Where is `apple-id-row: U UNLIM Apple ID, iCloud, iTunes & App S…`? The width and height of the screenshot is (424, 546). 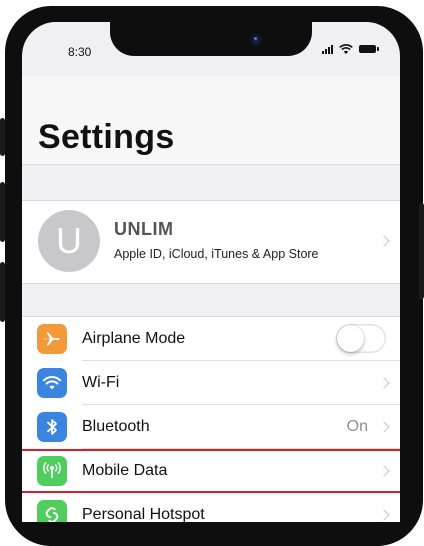
apple-id-row: U UNLIM Apple ID, iCloud, iTunes & App S… is located at coordinates (211, 242).